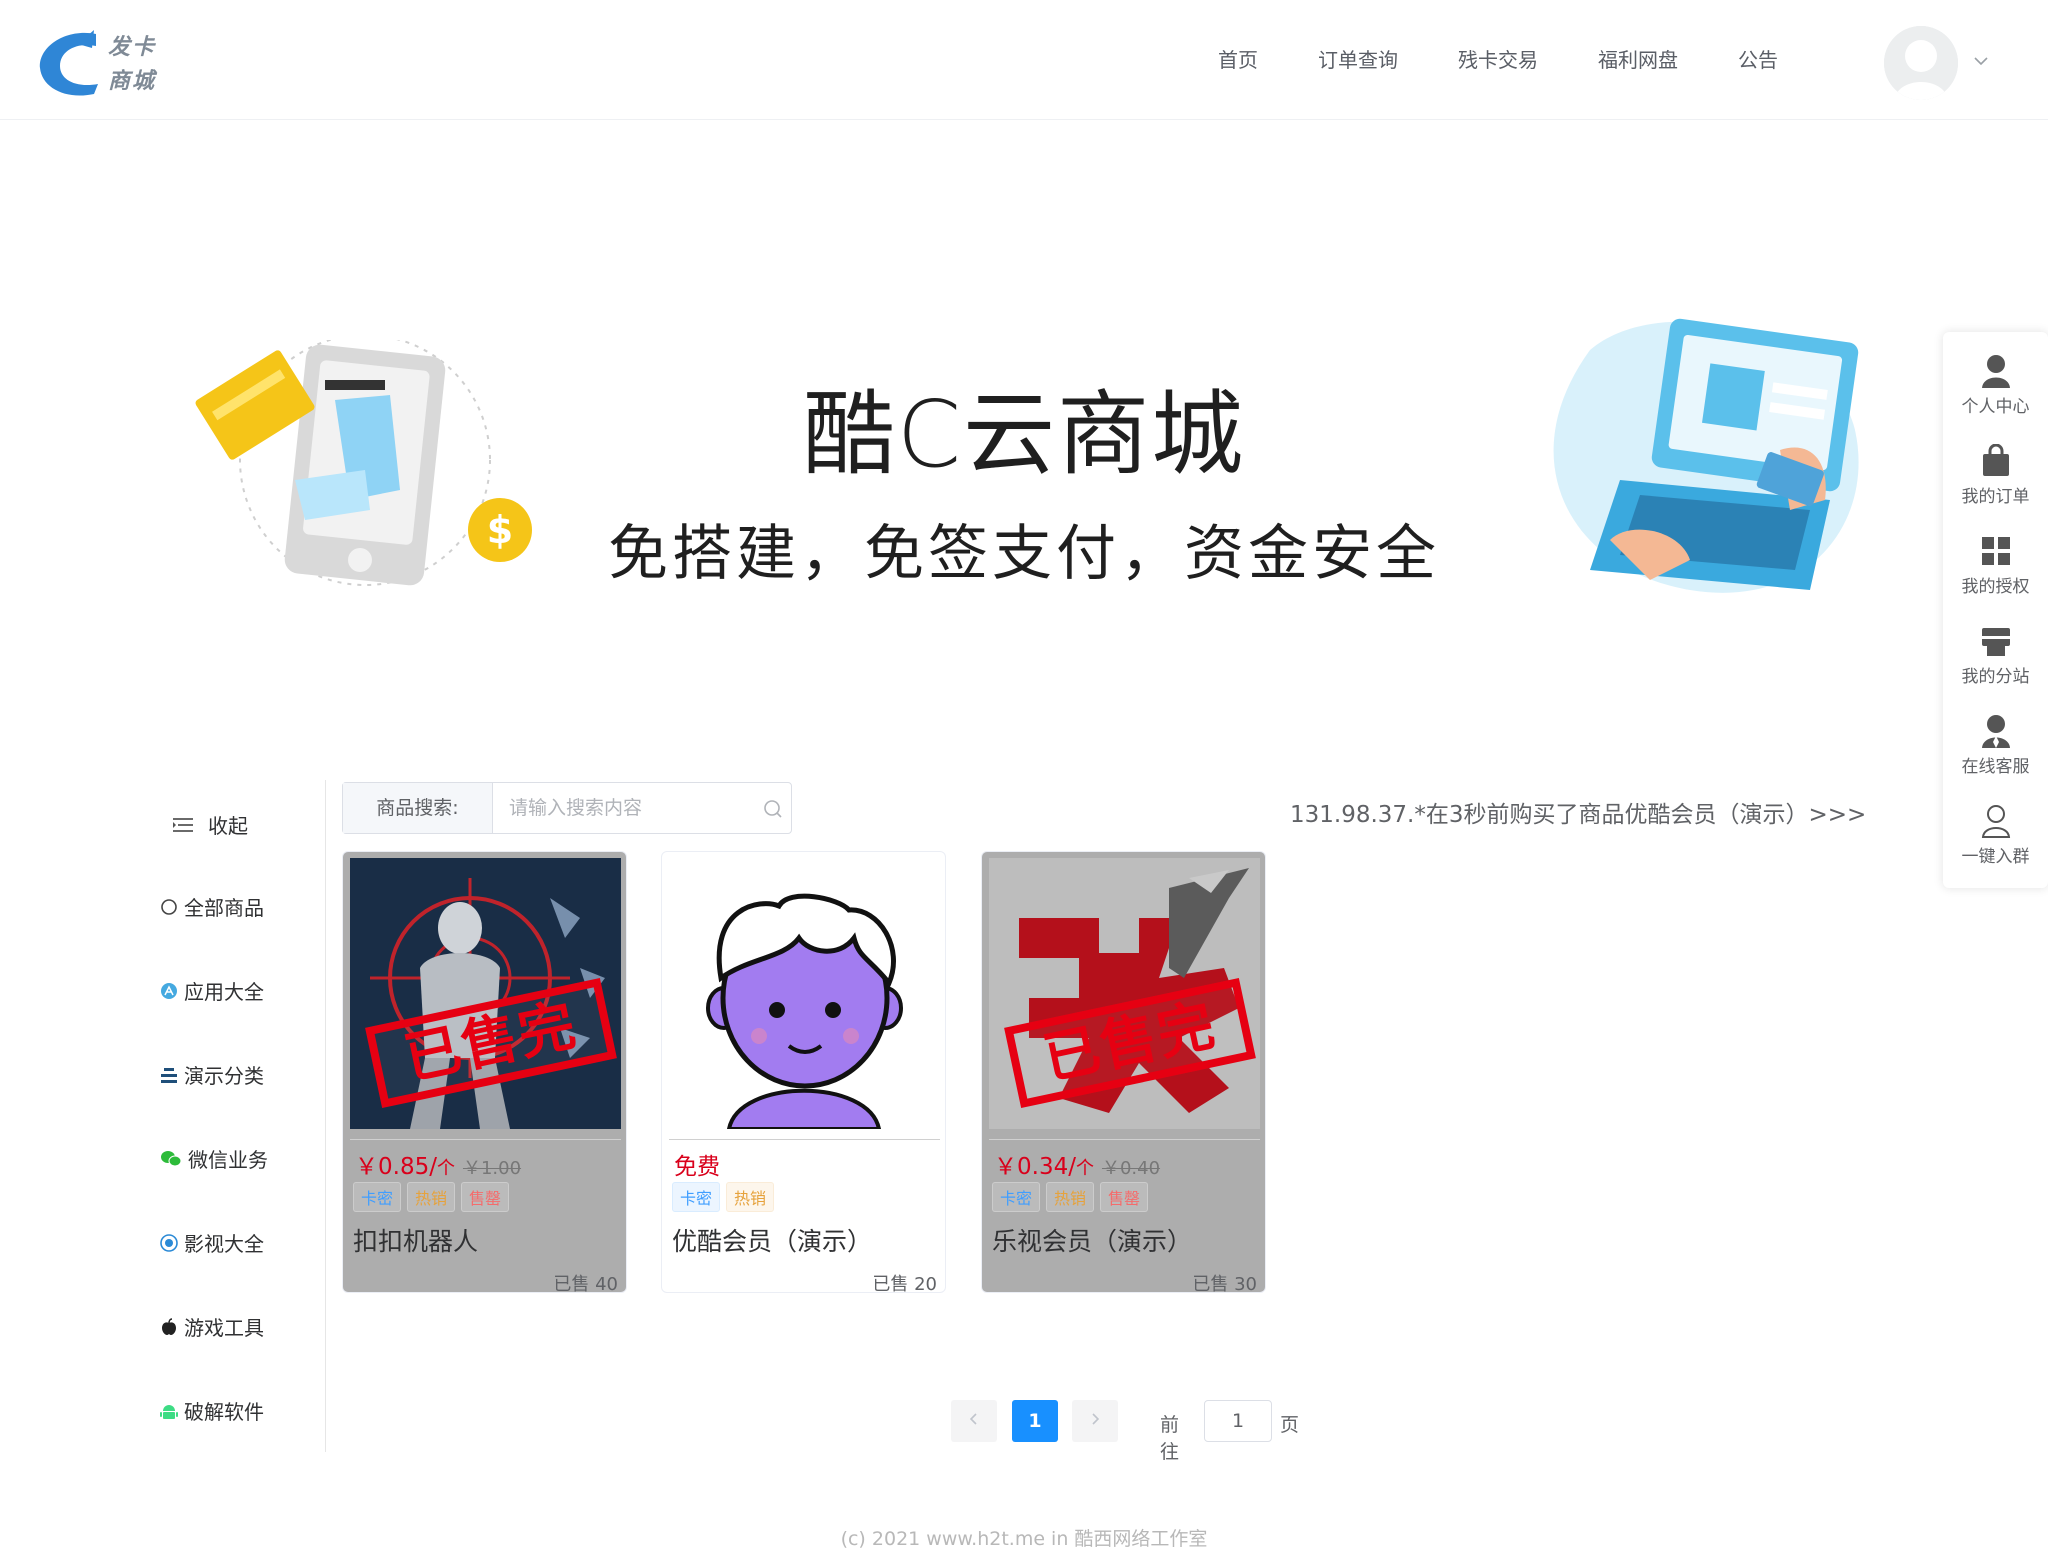  I want to click on original-price: ￥0.40, so click(1131, 1168).